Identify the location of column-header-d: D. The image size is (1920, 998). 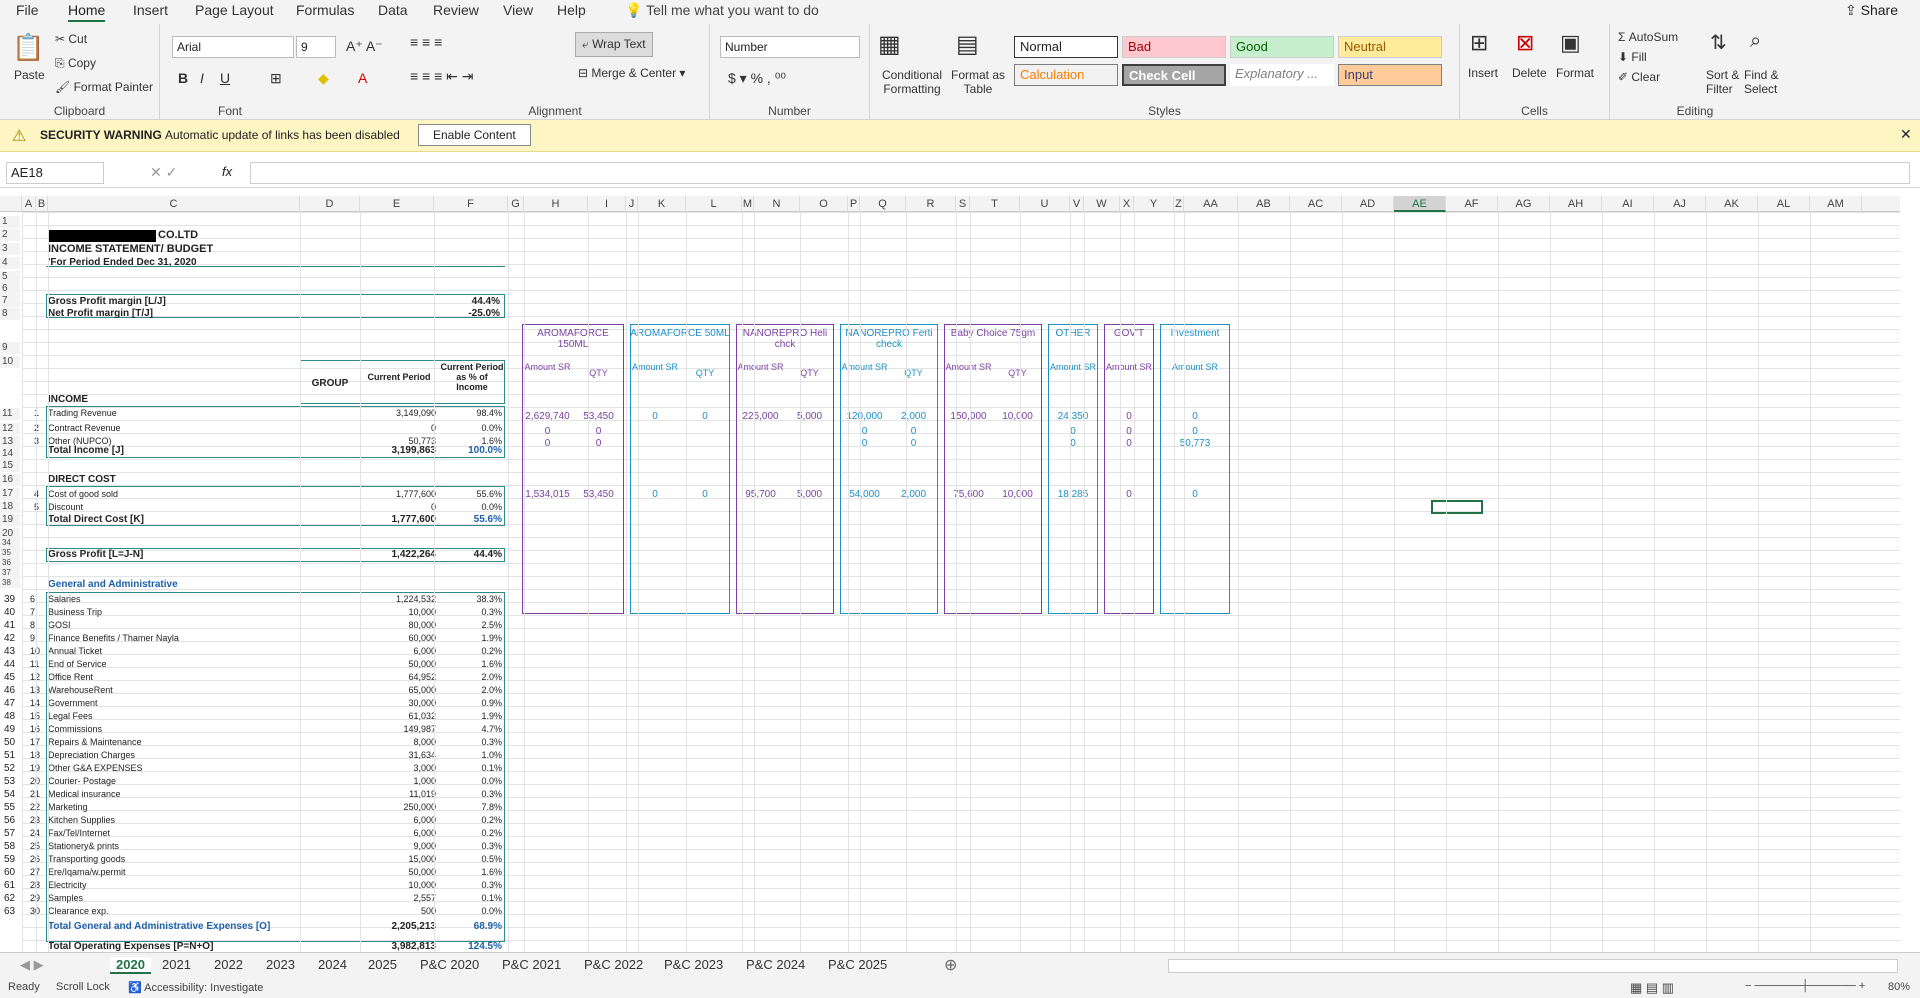
(330, 204).